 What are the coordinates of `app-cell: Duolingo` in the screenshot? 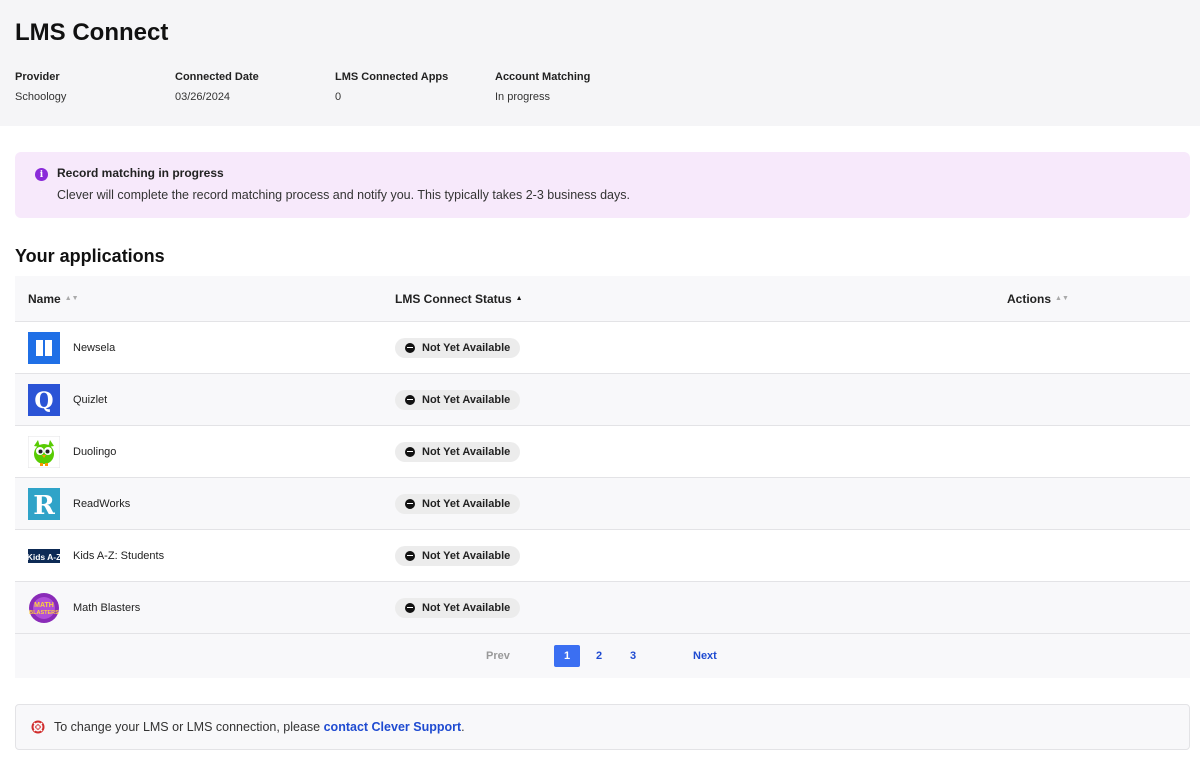 It's located at (205, 451).